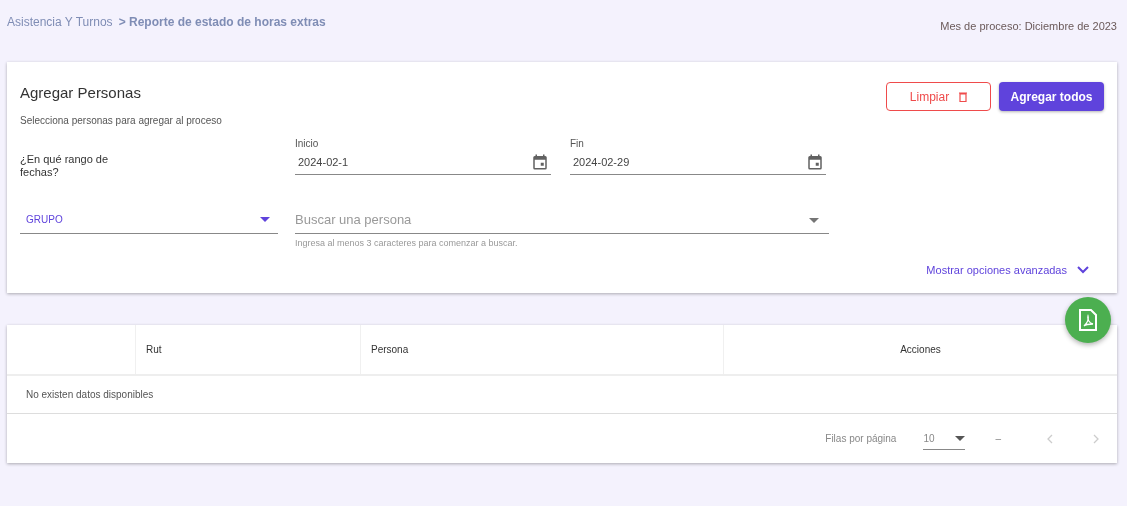  Describe the element at coordinates (861, 439) in the screenshot. I see `rows-per-page-label: Filas por página` at that location.